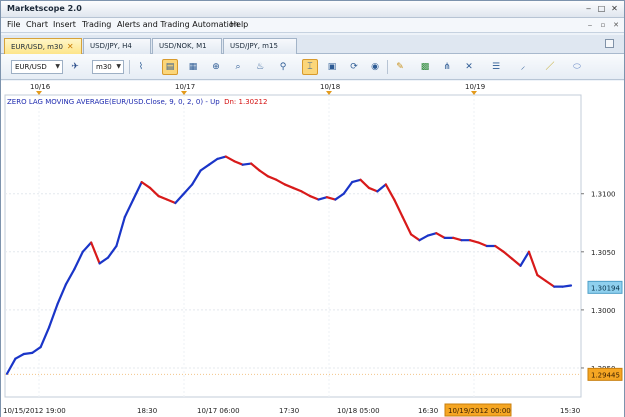 Image resolution: width=625 pixels, height=417 pixels. I want to click on menu-chart: Chart, so click(37, 24).